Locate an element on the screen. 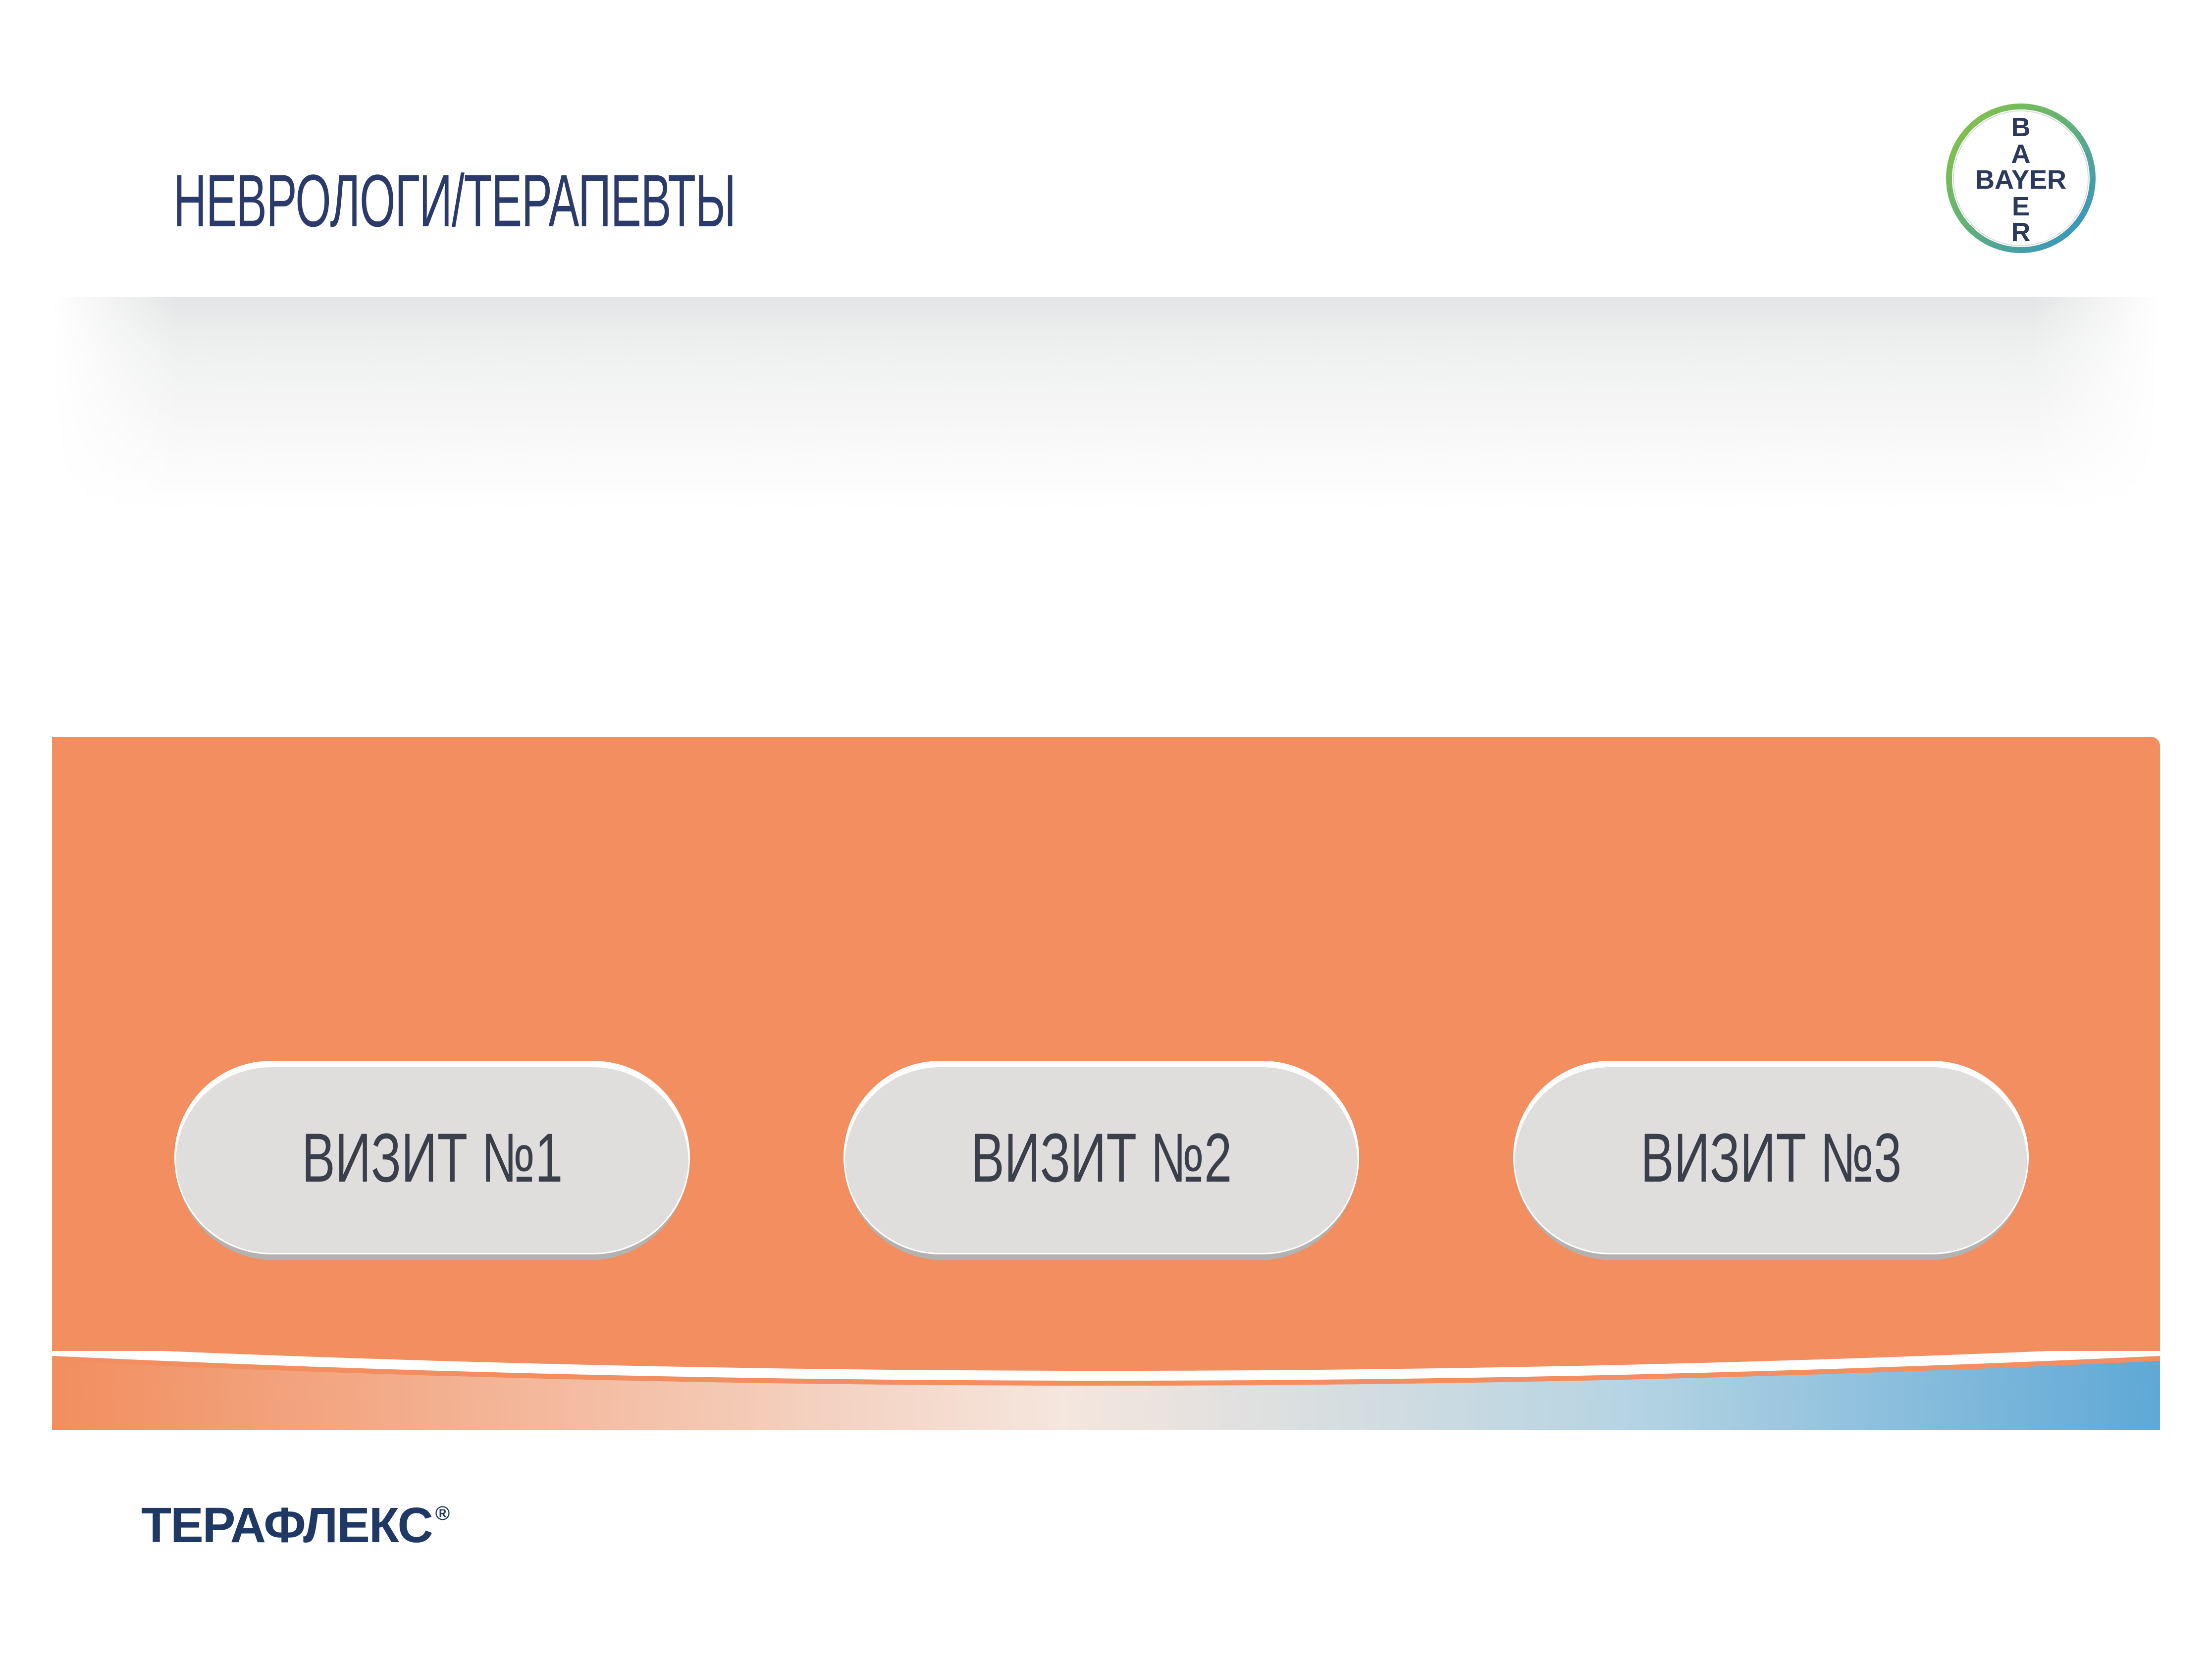 Image resolution: width=2212 pixels, height=1659 pixels. visit-2-face: ВИЗИТ №2 is located at coordinates (1101, 1157).